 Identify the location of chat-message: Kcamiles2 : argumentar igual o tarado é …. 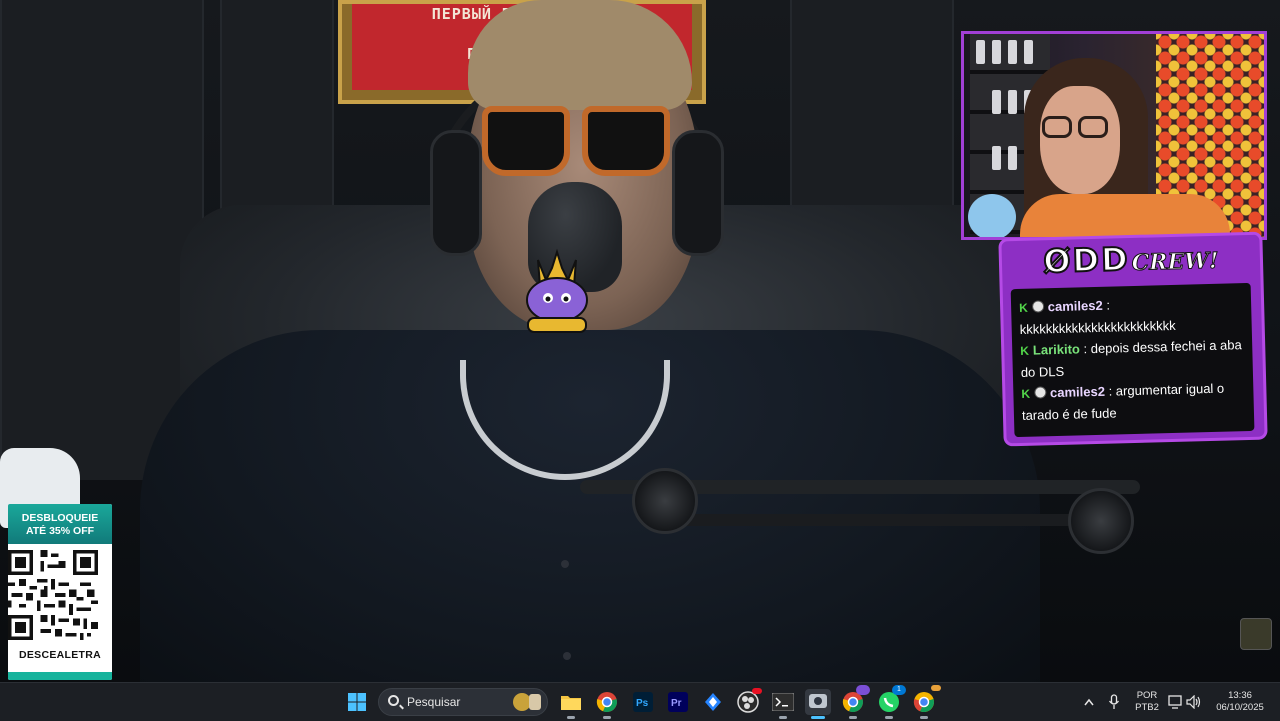
(1123, 401).